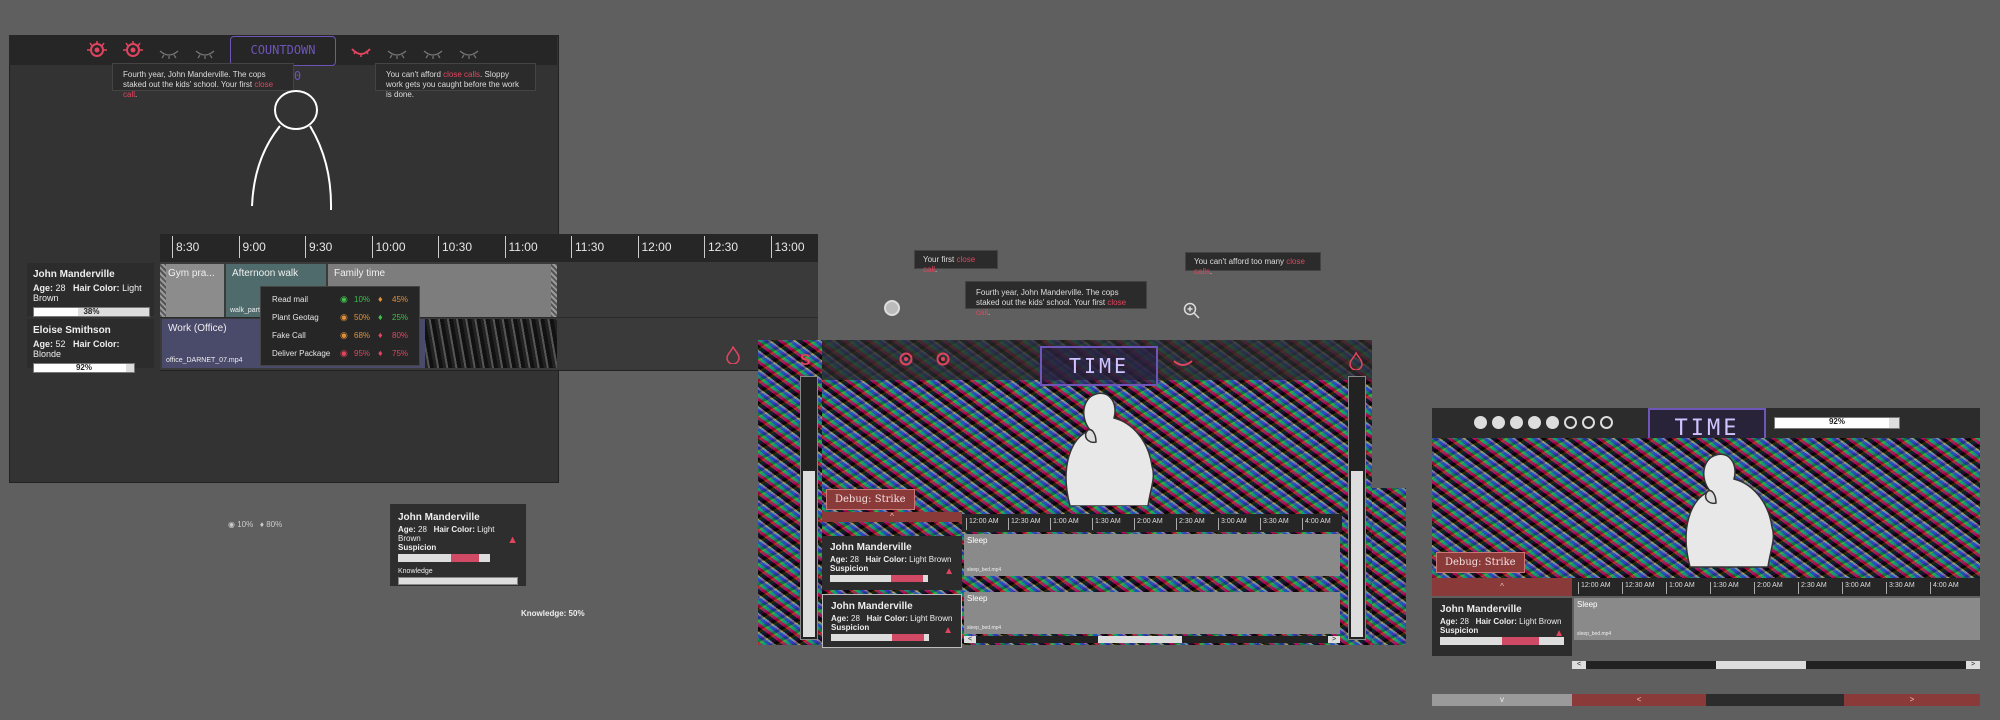 The width and height of the screenshot is (2000, 720). What do you see at coordinates (318, 247) in the screenshot?
I see `timeline-tick: 9:30` at bounding box center [318, 247].